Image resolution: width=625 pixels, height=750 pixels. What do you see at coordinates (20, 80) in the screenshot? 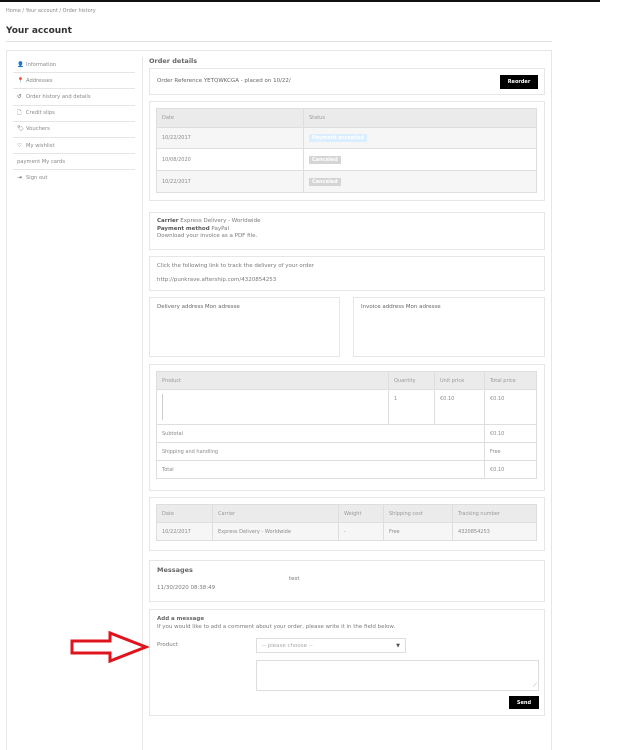
I see `map-pin-icon: 📍` at bounding box center [20, 80].